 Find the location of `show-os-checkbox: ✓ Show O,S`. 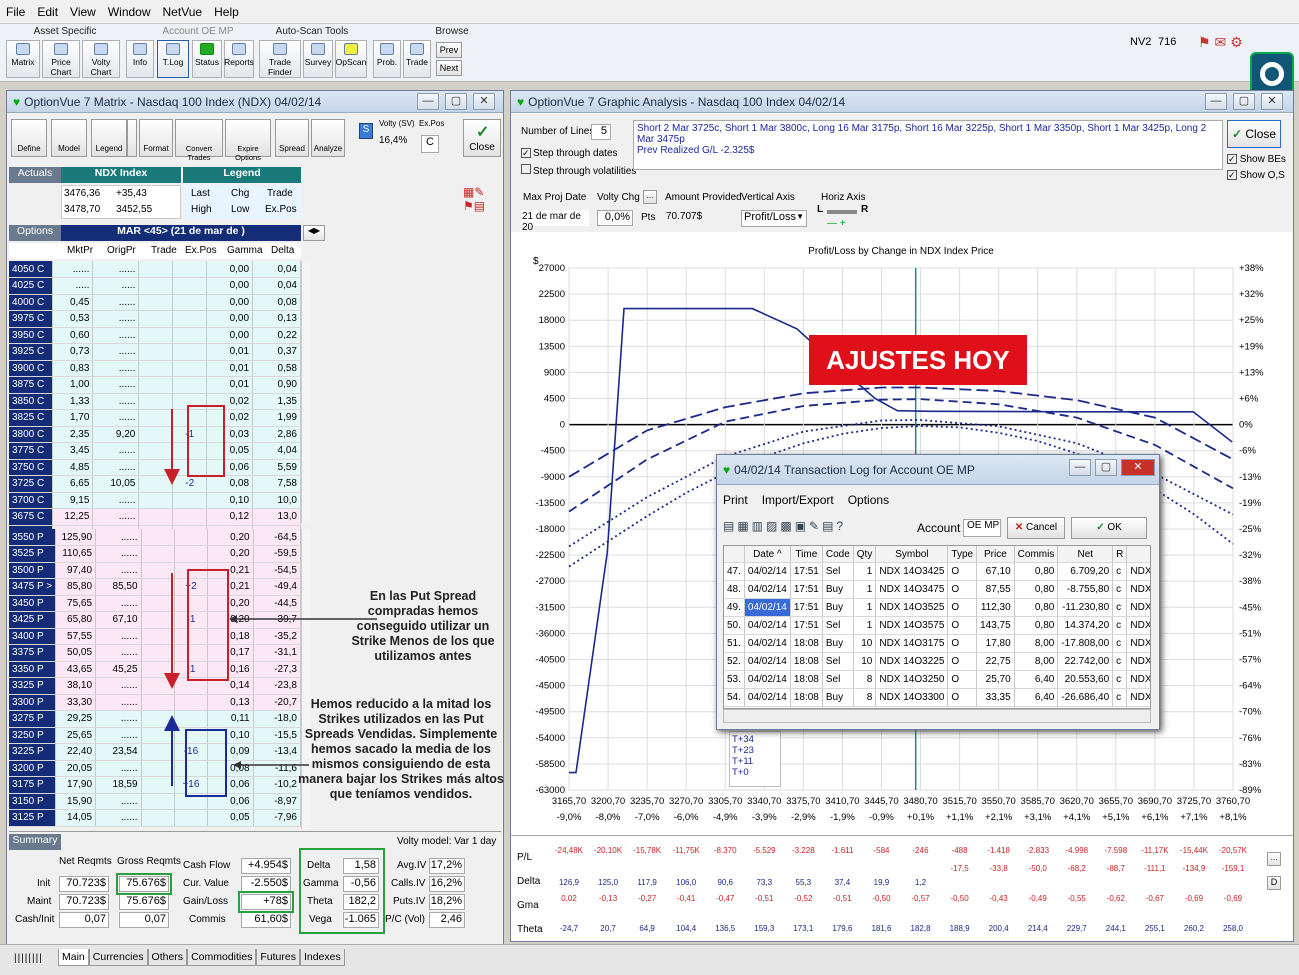

show-os-checkbox: ✓ Show O,S is located at coordinates (1256, 175).